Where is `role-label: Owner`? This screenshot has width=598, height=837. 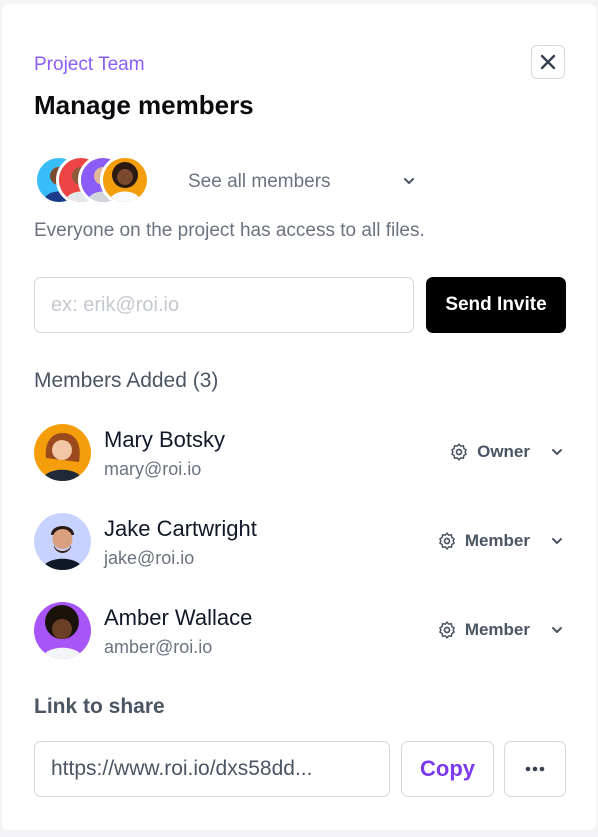
role-label: Owner is located at coordinates (503, 451).